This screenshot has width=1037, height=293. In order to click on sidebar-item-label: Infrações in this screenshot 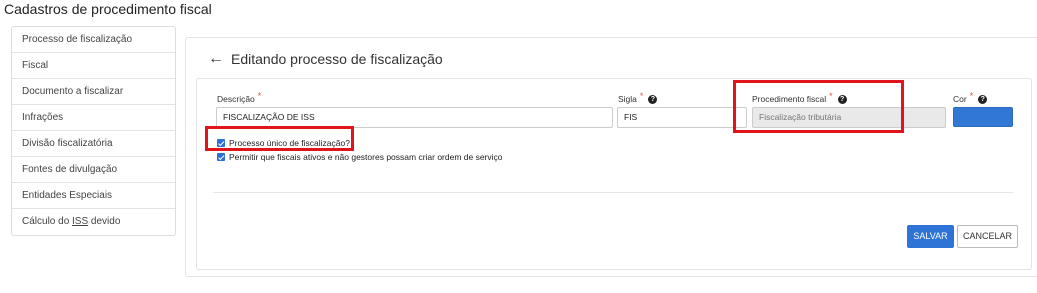, I will do `click(43, 117)`.